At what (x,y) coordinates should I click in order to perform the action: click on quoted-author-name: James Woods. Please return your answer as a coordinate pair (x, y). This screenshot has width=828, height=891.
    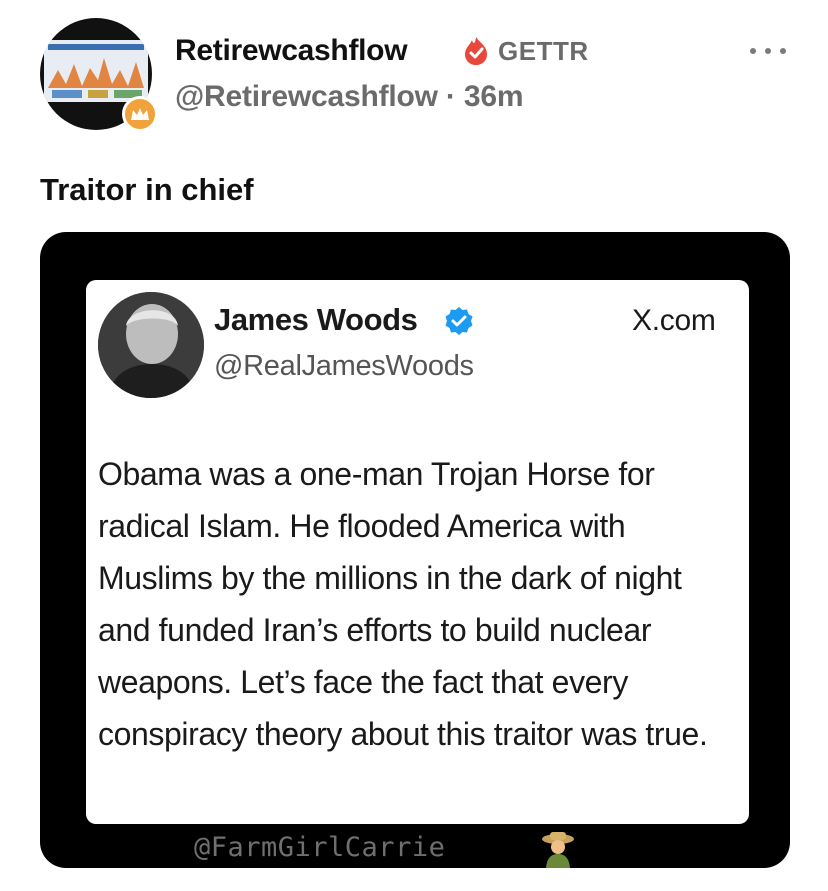
    Looking at the image, I should click on (316, 319).